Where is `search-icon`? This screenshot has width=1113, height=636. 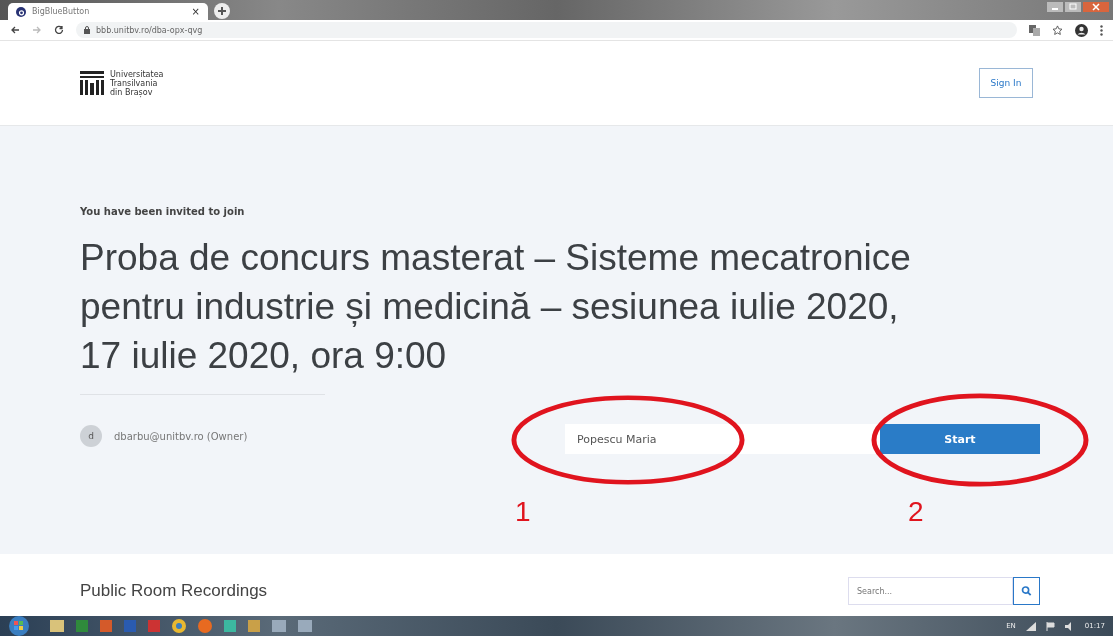
search-icon is located at coordinates (1026, 591).